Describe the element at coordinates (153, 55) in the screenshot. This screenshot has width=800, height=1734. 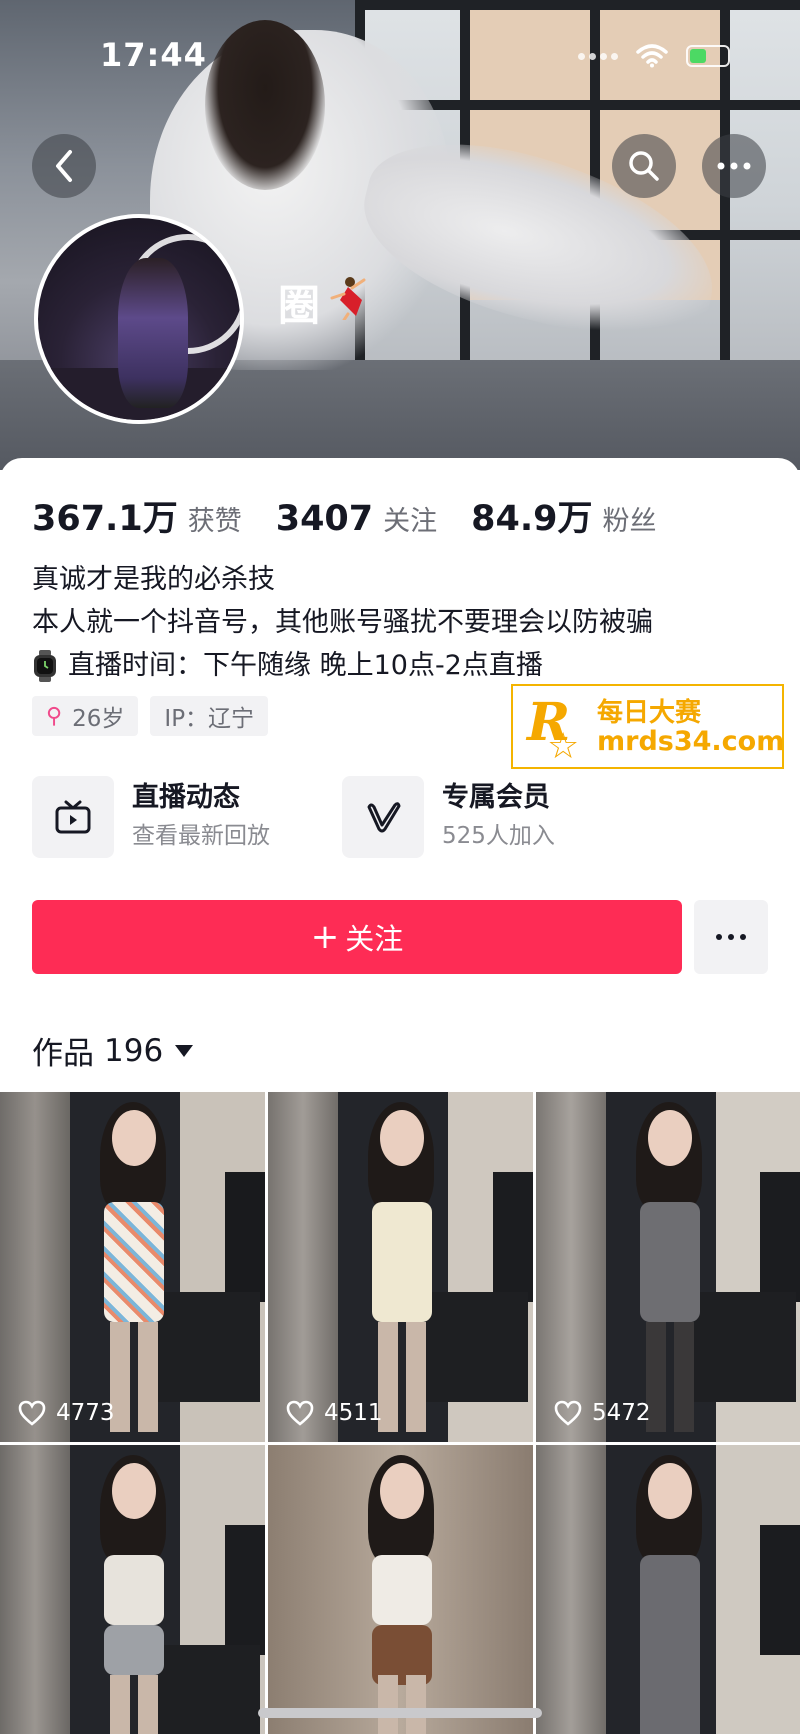
I see `status-time: 17:44` at that location.